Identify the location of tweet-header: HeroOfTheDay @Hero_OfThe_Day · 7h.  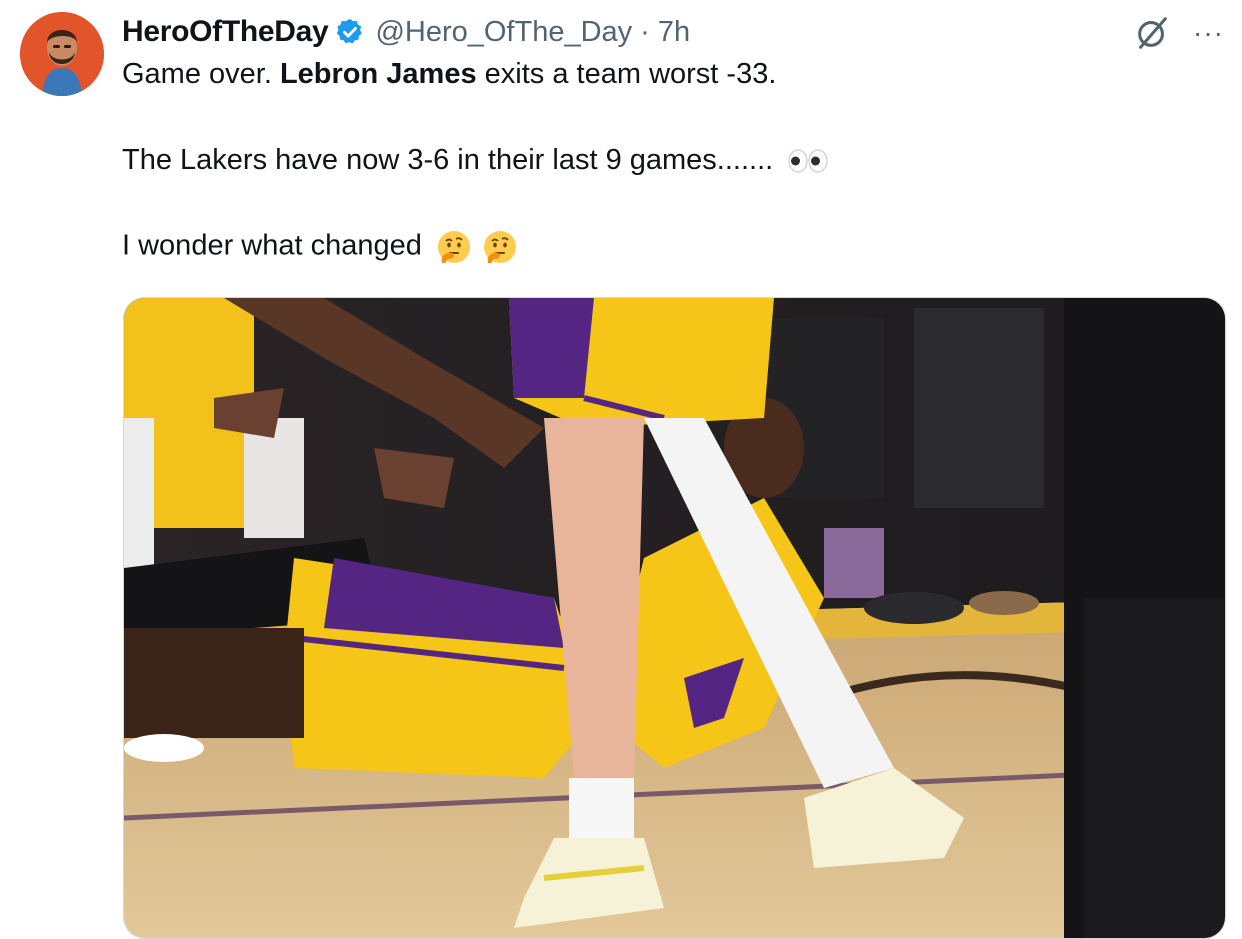
(406, 32).